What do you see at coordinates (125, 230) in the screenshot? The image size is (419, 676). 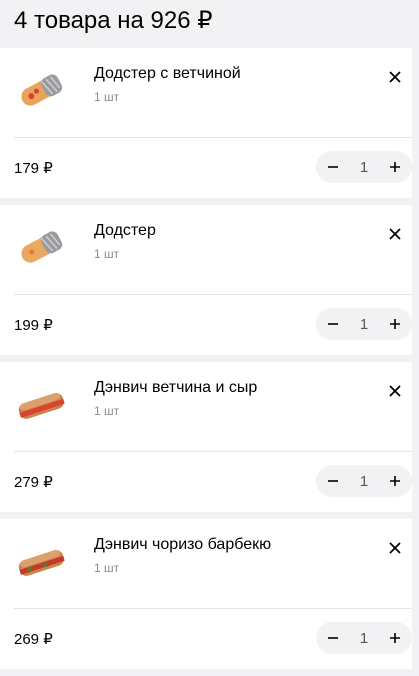 I see `item-name: Додстер` at bounding box center [125, 230].